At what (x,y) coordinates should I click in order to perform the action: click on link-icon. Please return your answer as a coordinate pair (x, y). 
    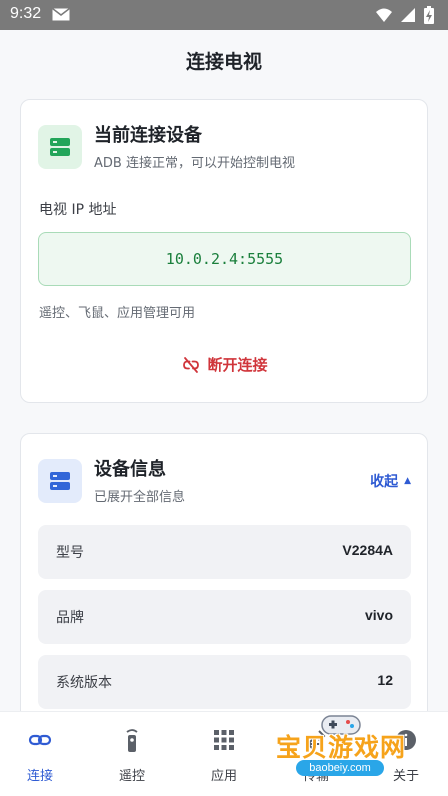
    Looking at the image, I should click on (40, 740).